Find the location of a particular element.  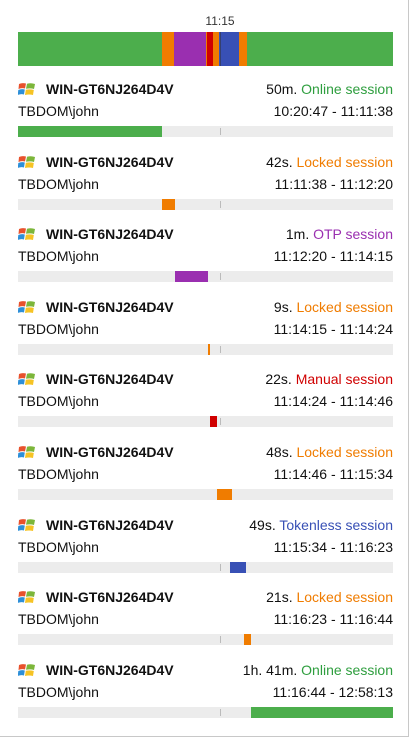

session-summary: 42s. Locked session is located at coordinates (329, 162).